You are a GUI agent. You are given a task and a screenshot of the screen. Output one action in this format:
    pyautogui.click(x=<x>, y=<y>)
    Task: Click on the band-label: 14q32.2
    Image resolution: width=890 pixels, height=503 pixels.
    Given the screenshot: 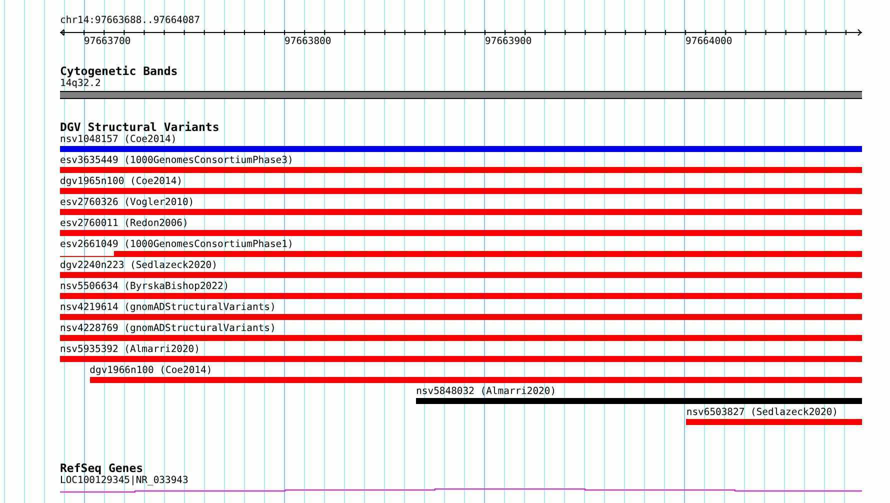 What is the action you would take?
    pyautogui.click(x=80, y=84)
    